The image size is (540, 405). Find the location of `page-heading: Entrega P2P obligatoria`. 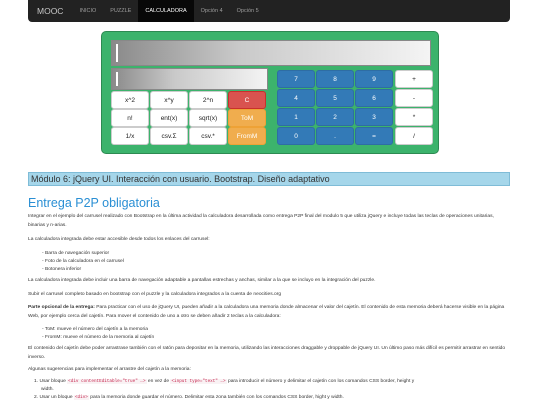

page-heading: Entrega P2P obligatoria is located at coordinates (94, 203).